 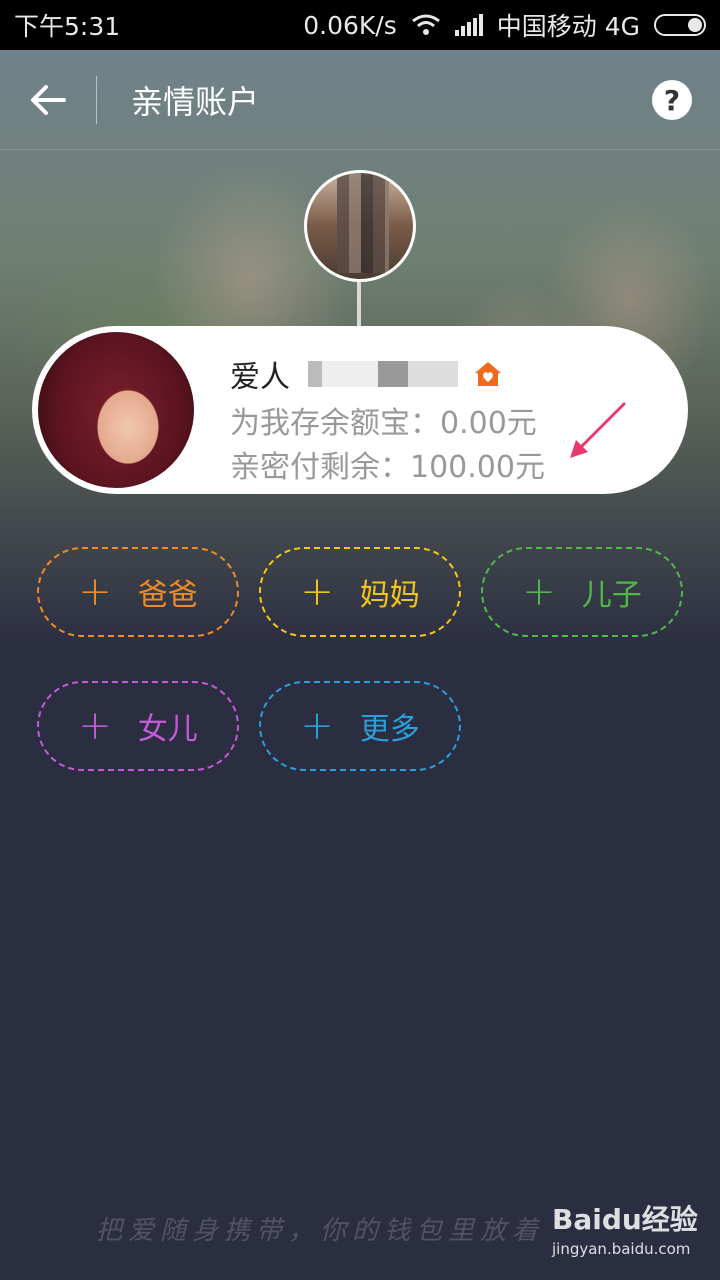 I want to click on masked-account, so click(x=378, y=374).